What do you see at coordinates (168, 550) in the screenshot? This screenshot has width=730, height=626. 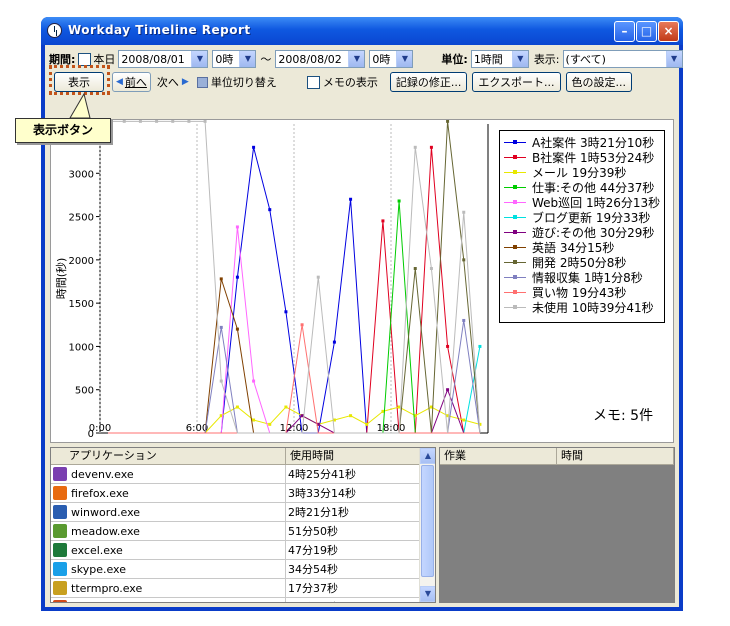 I see `app-cell: excel.exe` at bounding box center [168, 550].